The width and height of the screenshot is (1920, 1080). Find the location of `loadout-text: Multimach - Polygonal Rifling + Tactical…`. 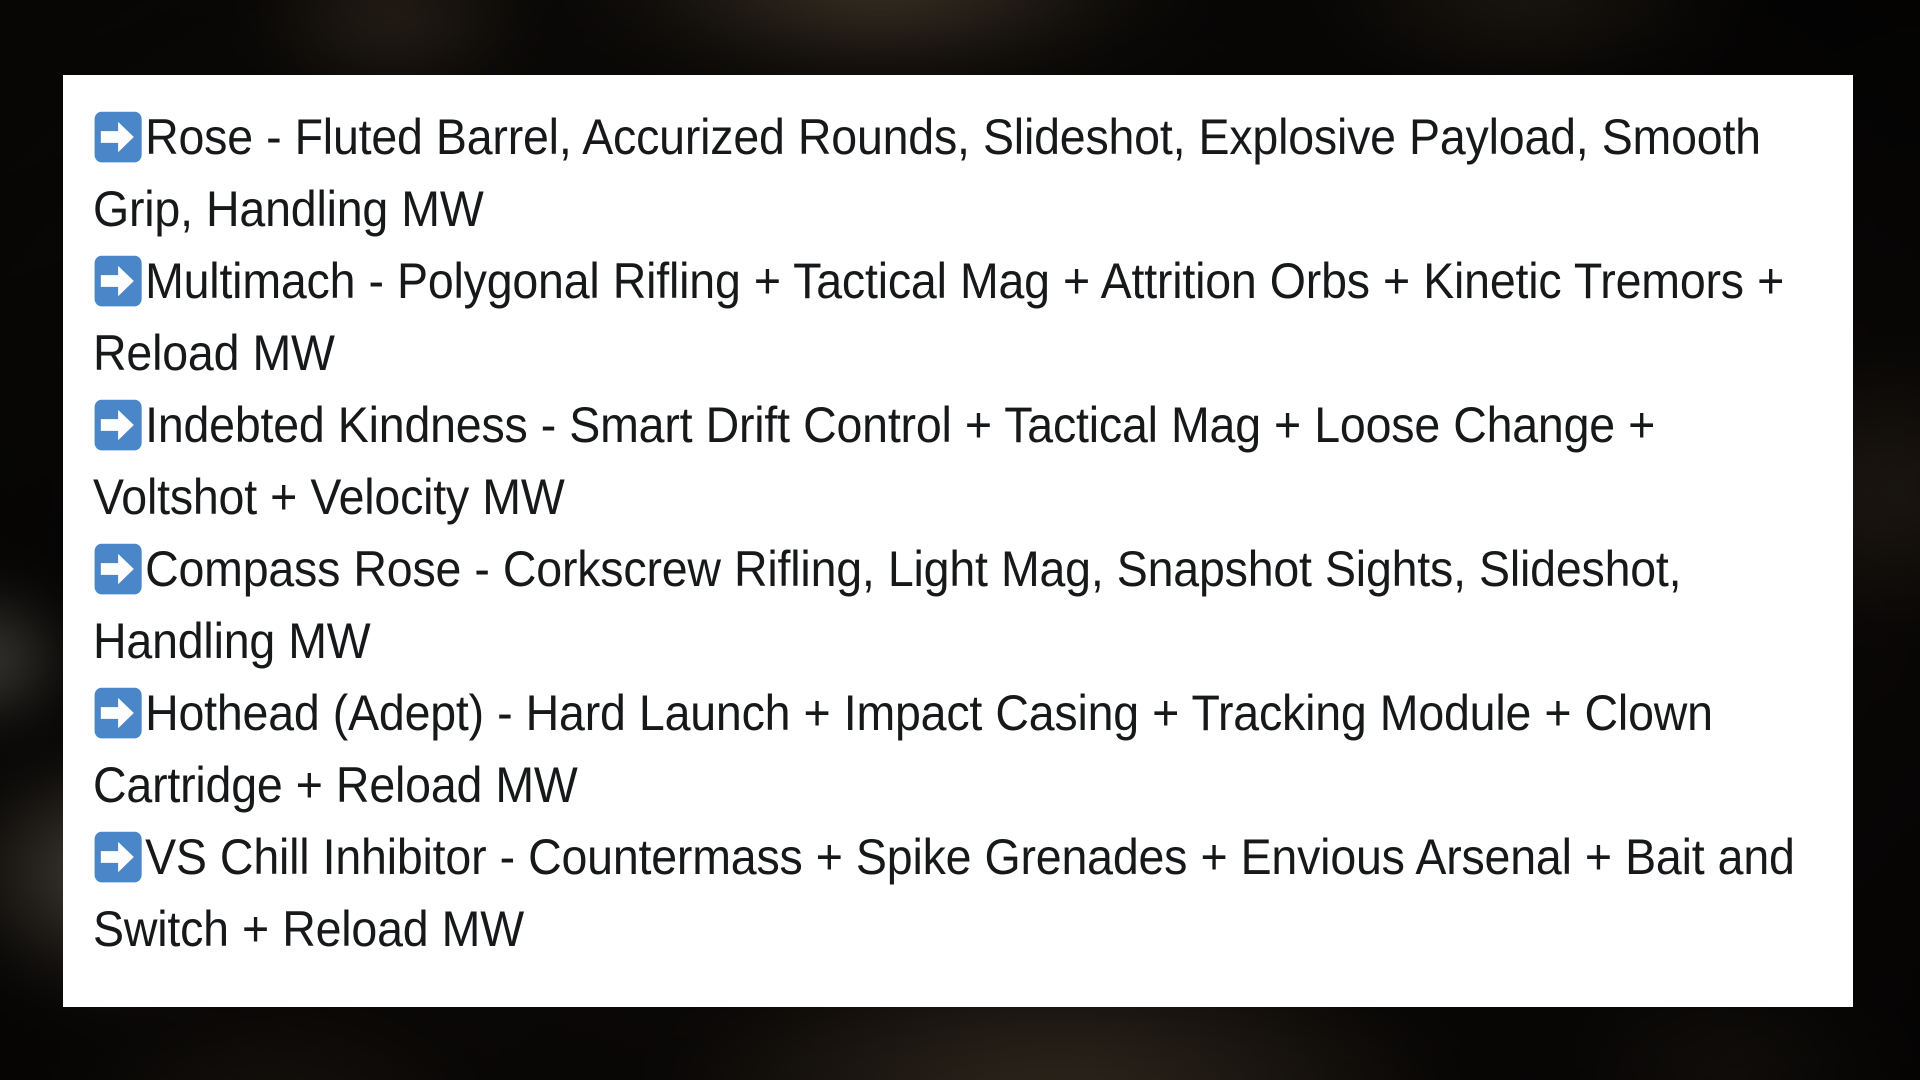

loadout-text: Multimach - Polygonal Rifling + Tactical… is located at coordinates (939, 317).